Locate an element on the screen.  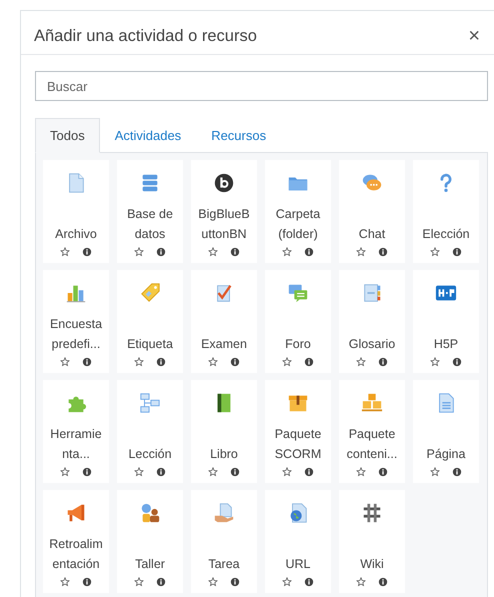
activity-card: Glosario is located at coordinates (372, 321).